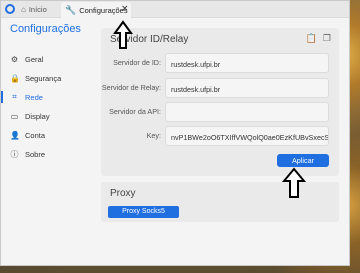 This screenshot has width=360, height=273. I want to click on panel-tools: 📋 ❐, so click(318, 39).